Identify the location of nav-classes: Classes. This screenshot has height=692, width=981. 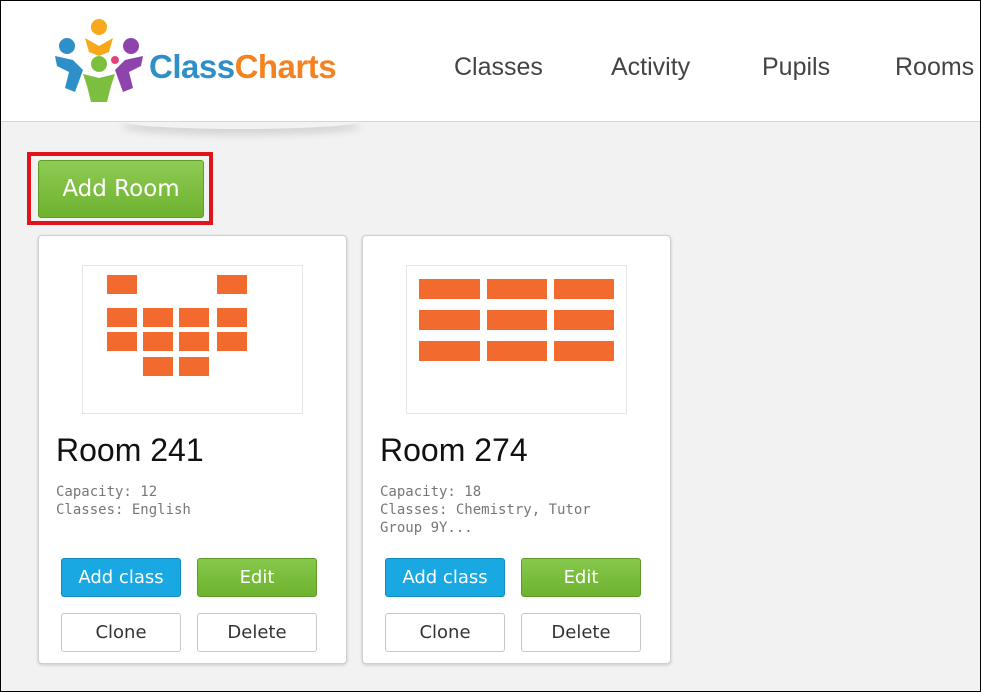
(498, 67).